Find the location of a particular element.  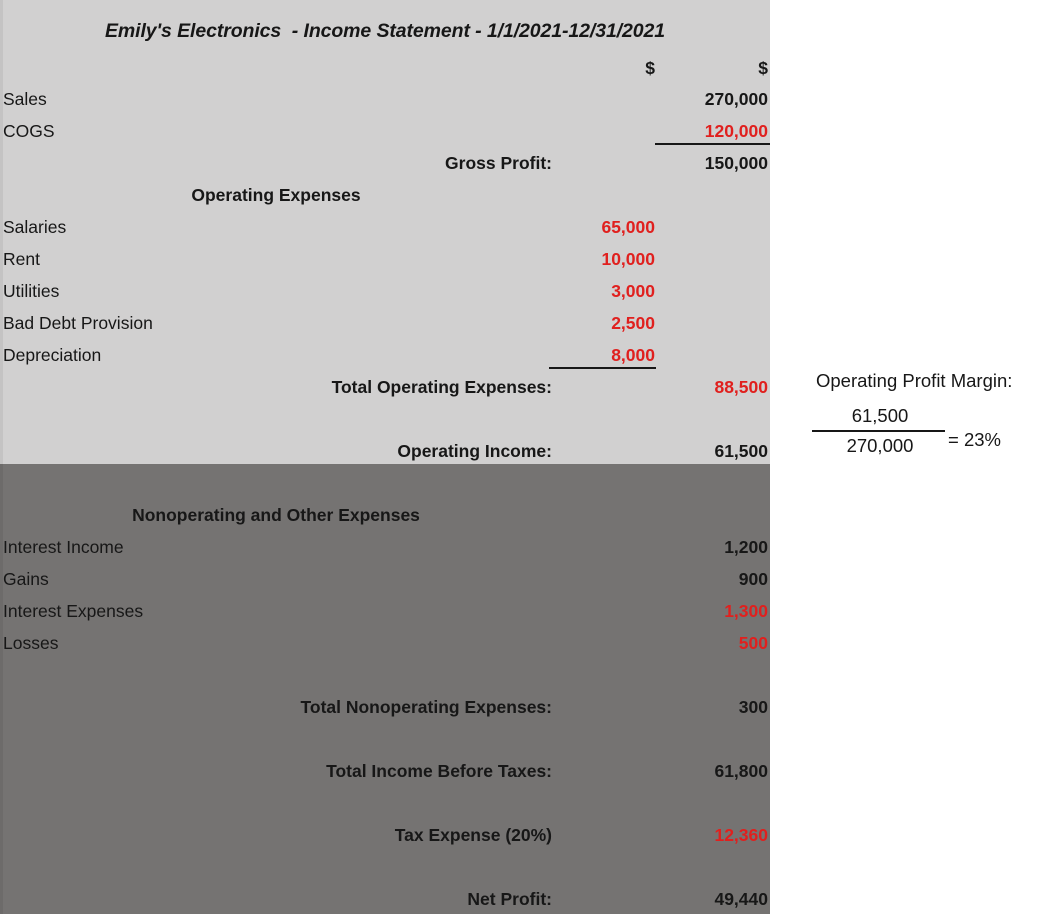

row-label: Rent is located at coordinates (21, 259).